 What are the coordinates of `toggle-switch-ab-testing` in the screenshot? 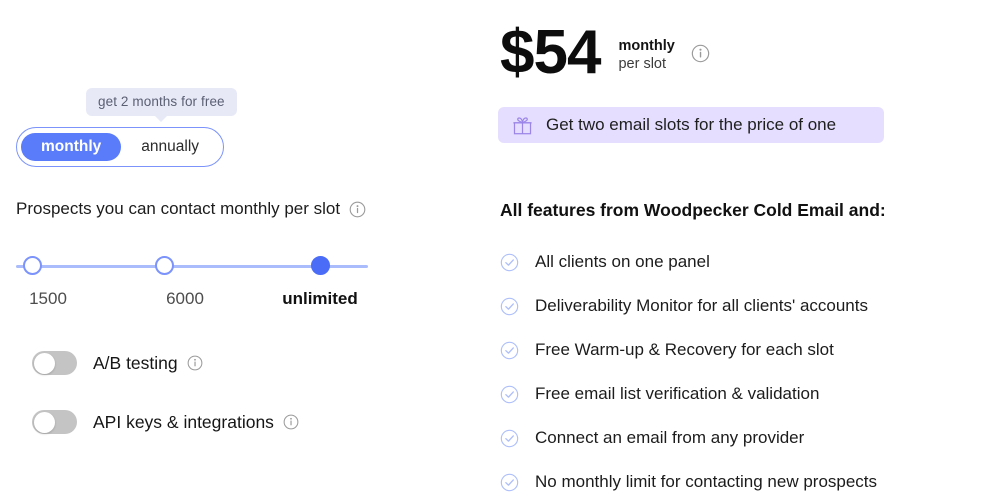 It's located at (54, 363).